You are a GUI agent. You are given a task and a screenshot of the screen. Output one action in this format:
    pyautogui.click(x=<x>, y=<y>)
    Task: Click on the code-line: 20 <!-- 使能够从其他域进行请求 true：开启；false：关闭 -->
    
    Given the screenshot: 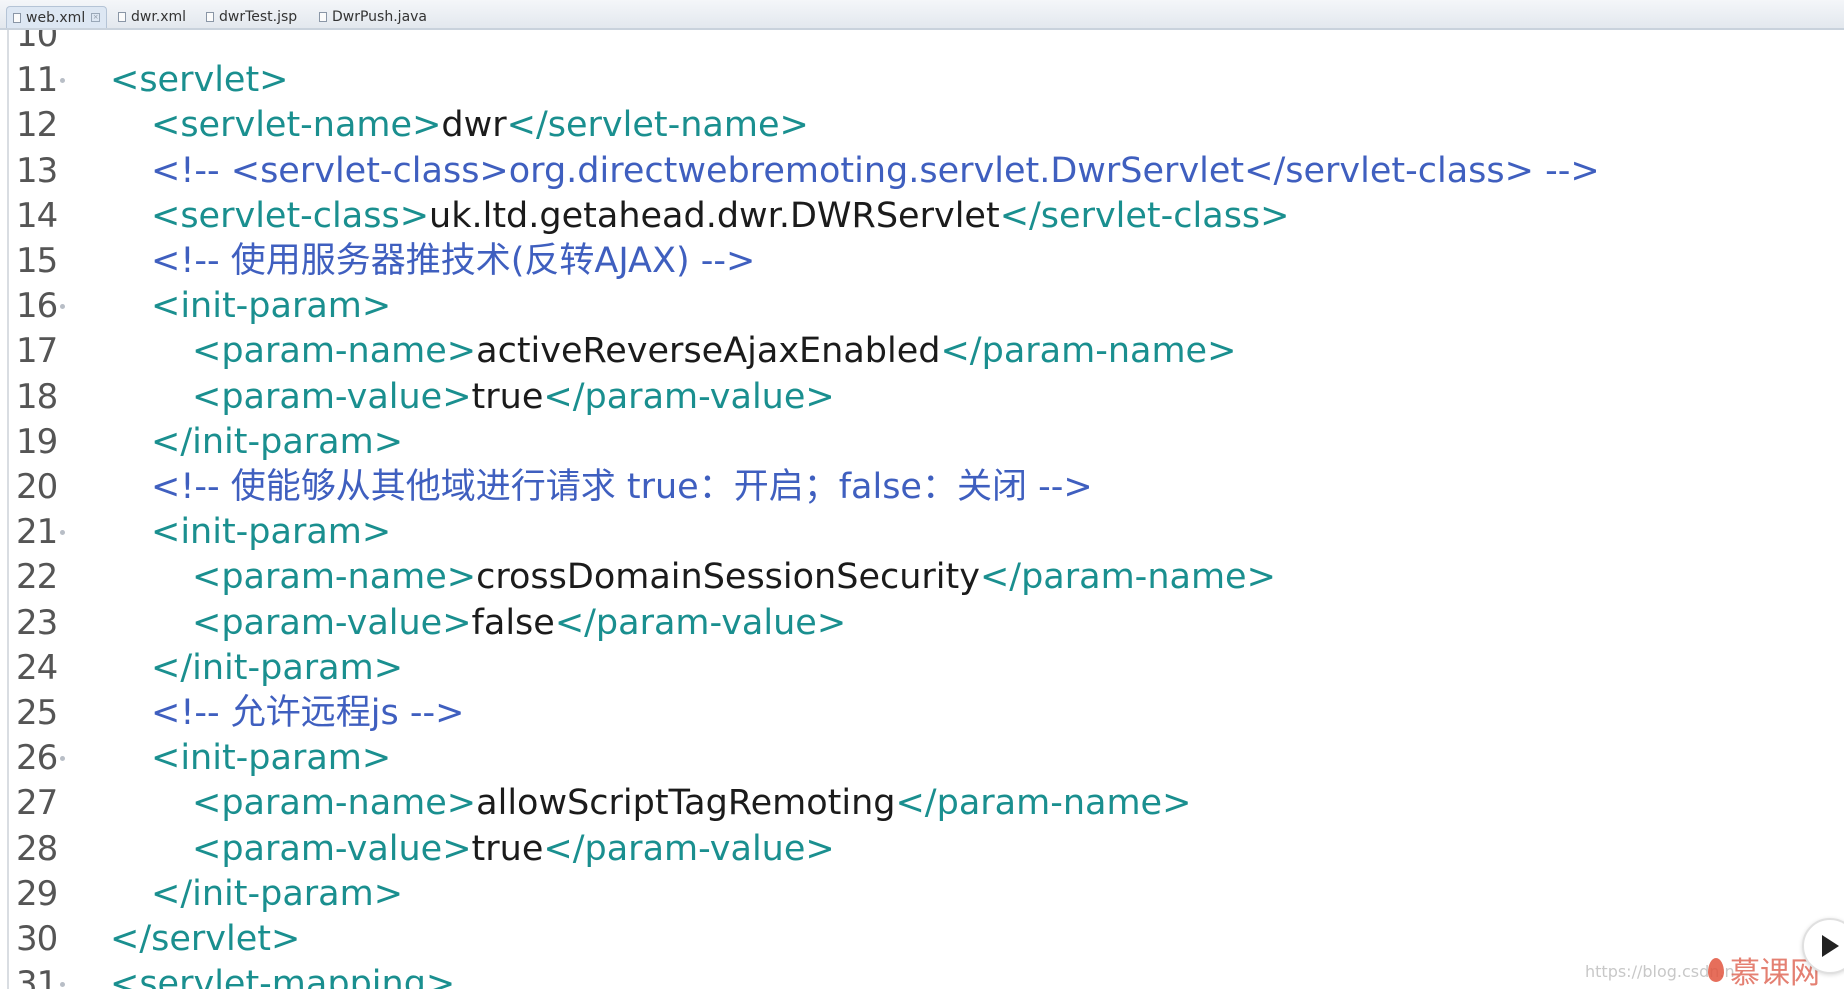 What is the action you would take?
    pyautogui.click(x=922, y=487)
    